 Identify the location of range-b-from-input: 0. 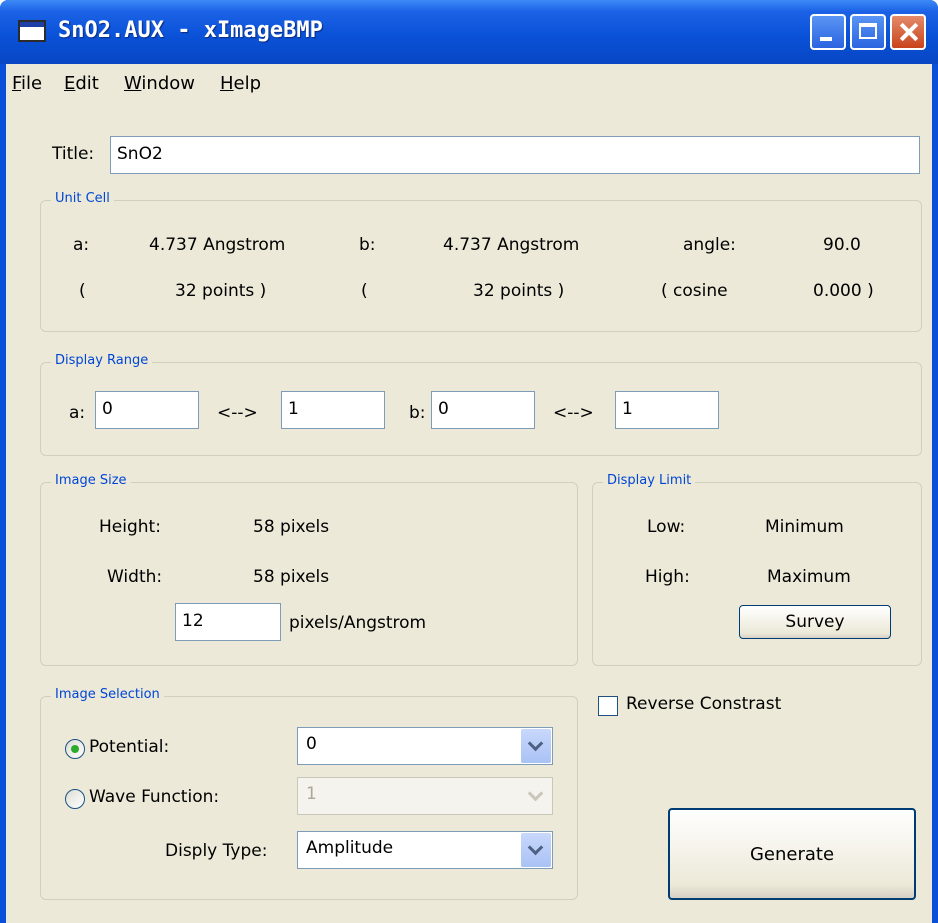
(483, 410).